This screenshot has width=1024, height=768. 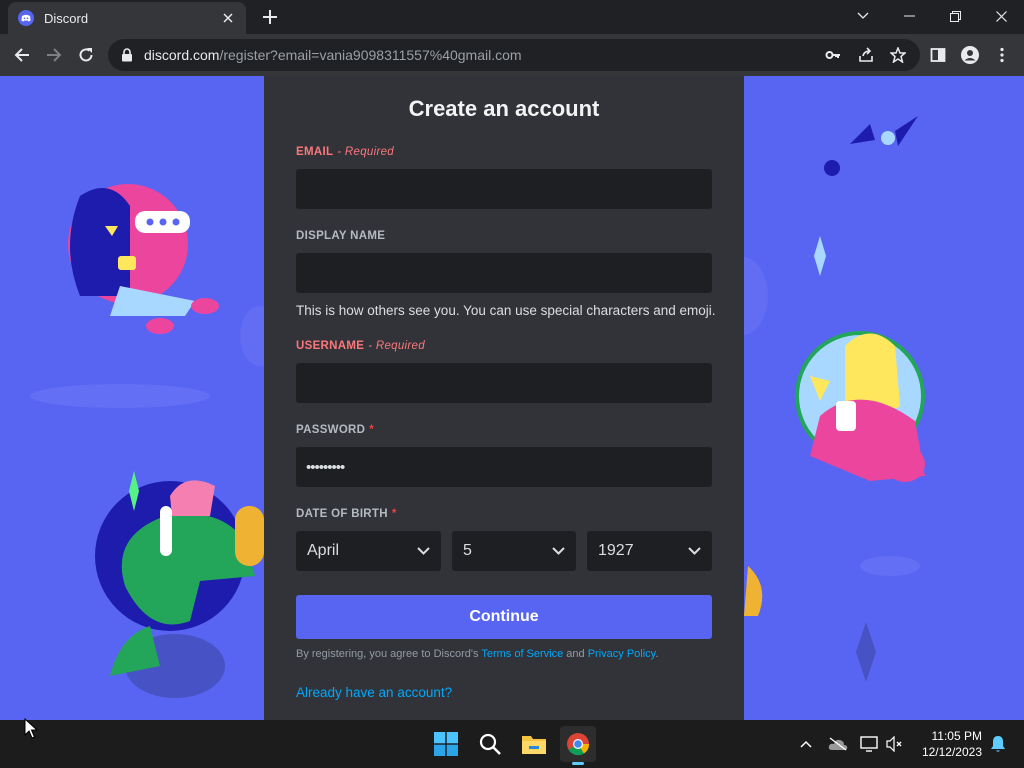 I want to click on share-icon, so click(x=866, y=55).